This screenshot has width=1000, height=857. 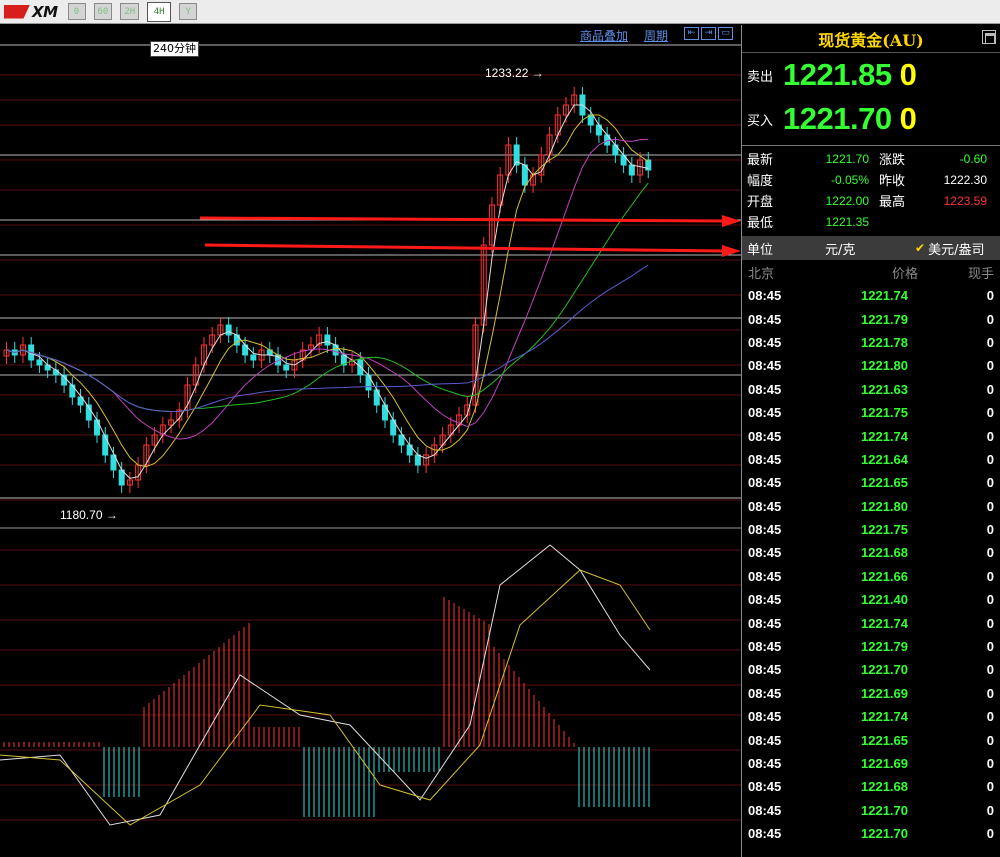 I want to click on period-link: 周期, so click(x=656, y=35).